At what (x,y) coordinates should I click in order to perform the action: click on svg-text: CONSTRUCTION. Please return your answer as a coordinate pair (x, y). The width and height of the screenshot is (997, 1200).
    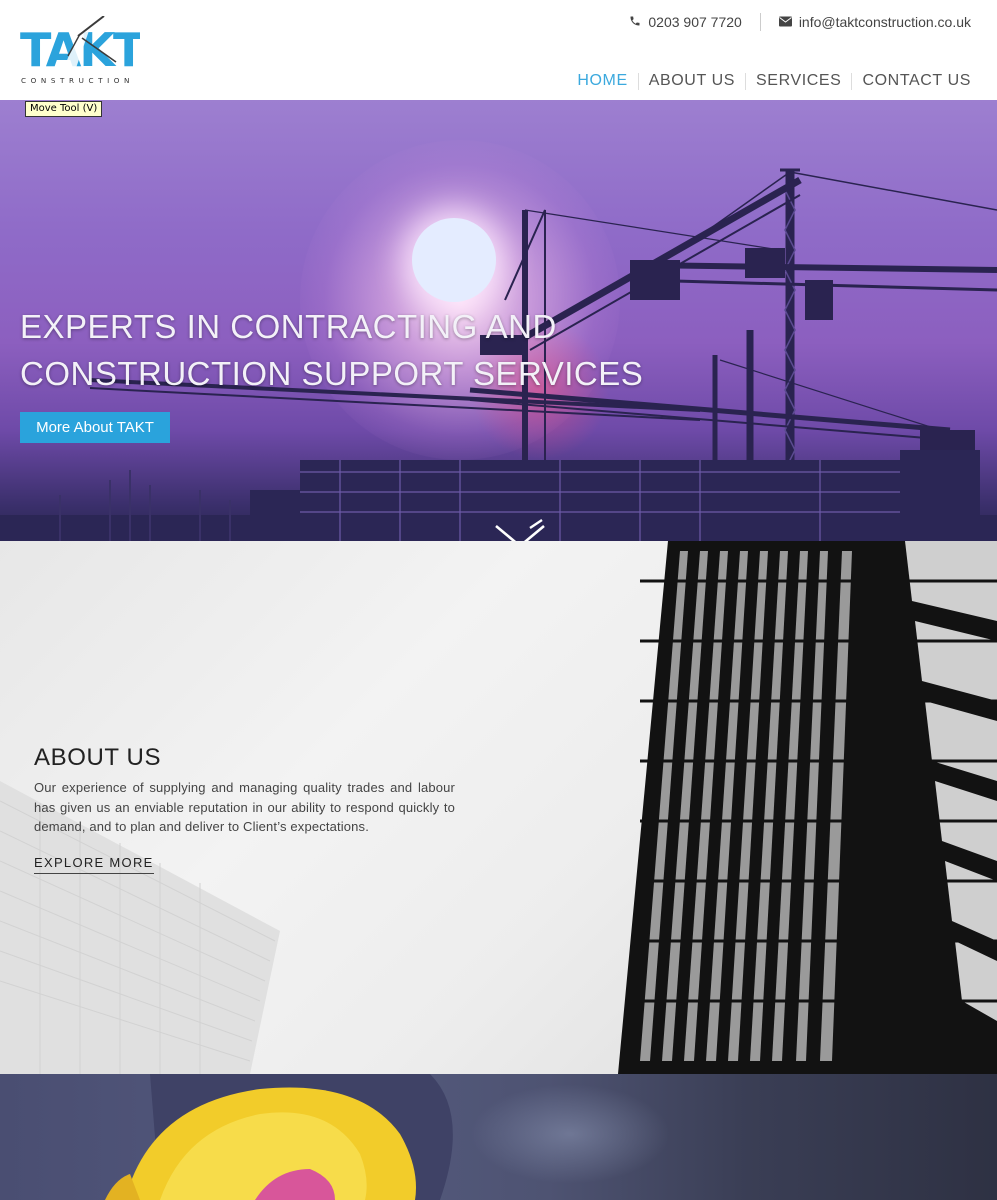
    Looking at the image, I should click on (77, 80).